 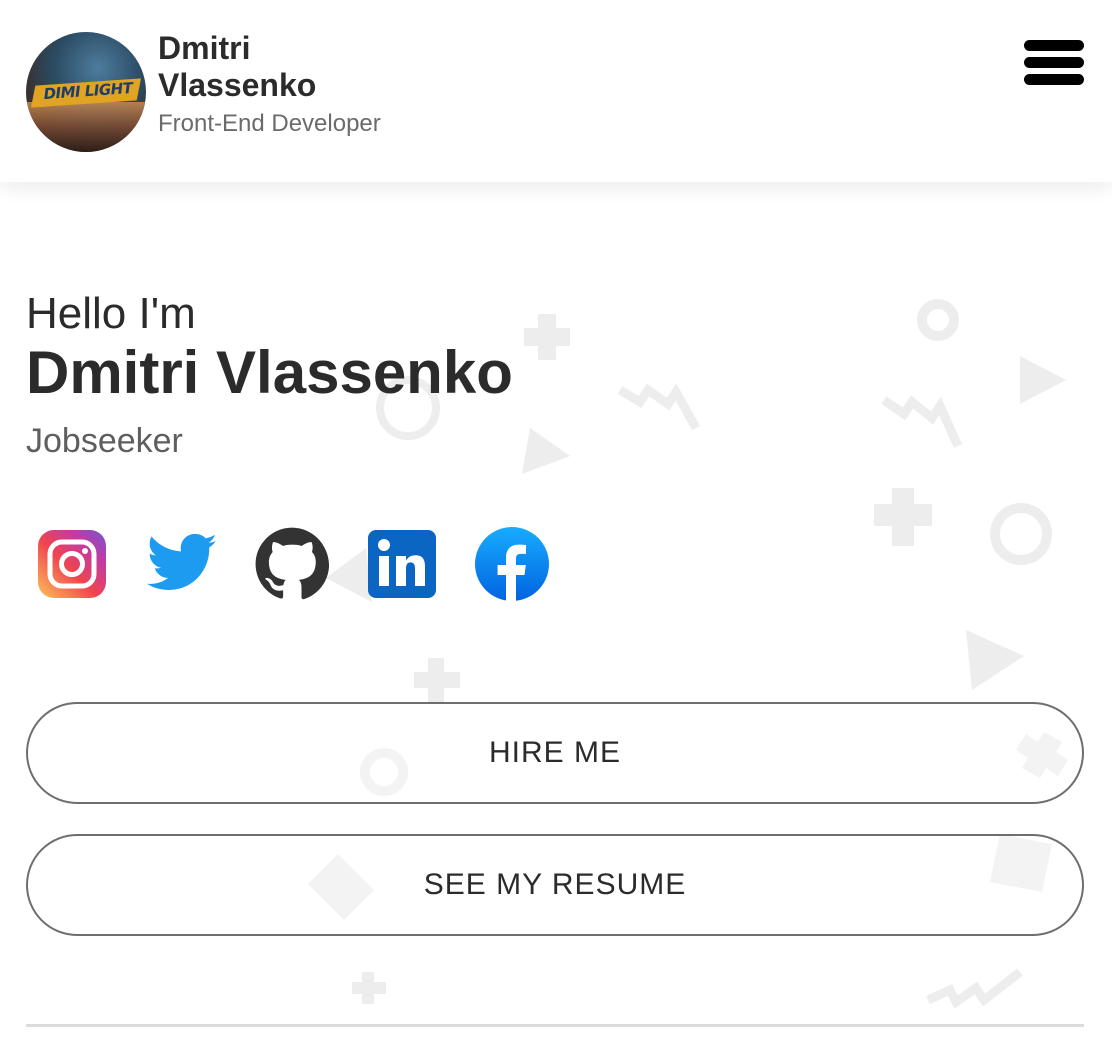 What do you see at coordinates (269, 123) in the screenshot?
I see `brand-role: Front-End Developer` at bounding box center [269, 123].